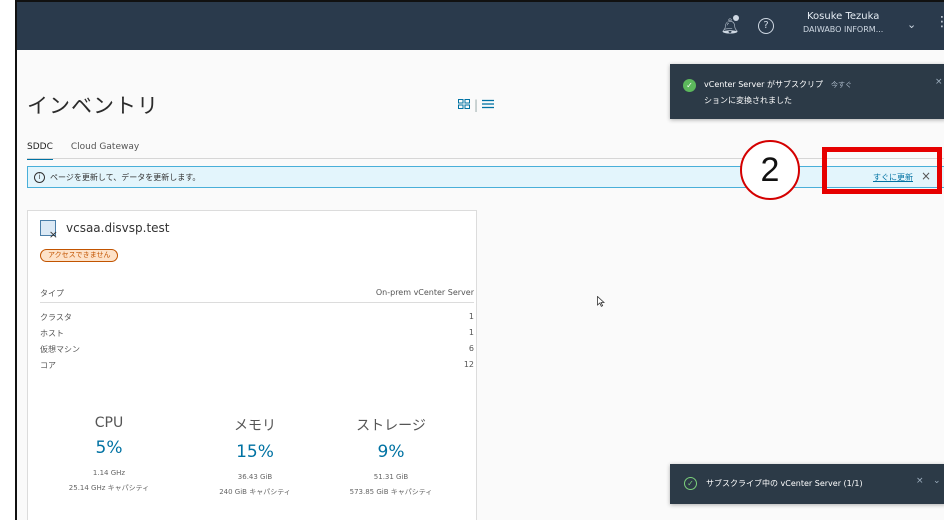  What do you see at coordinates (257, 365) in the screenshot?
I see `stat-row-cores: コア 12` at bounding box center [257, 365].